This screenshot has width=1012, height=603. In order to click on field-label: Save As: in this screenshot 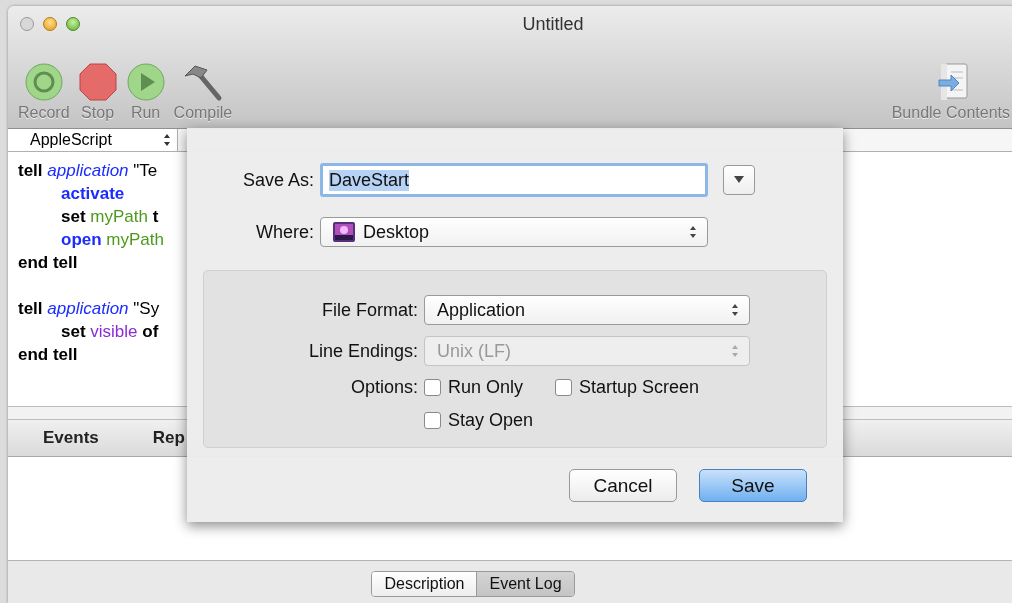, I will do `click(278, 180)`.